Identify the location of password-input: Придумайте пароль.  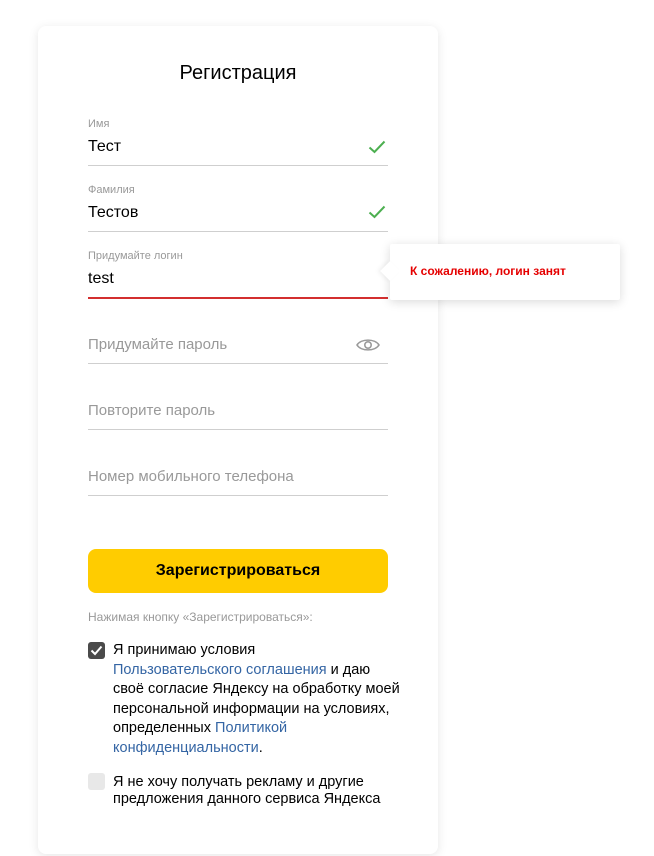
(157, 344).